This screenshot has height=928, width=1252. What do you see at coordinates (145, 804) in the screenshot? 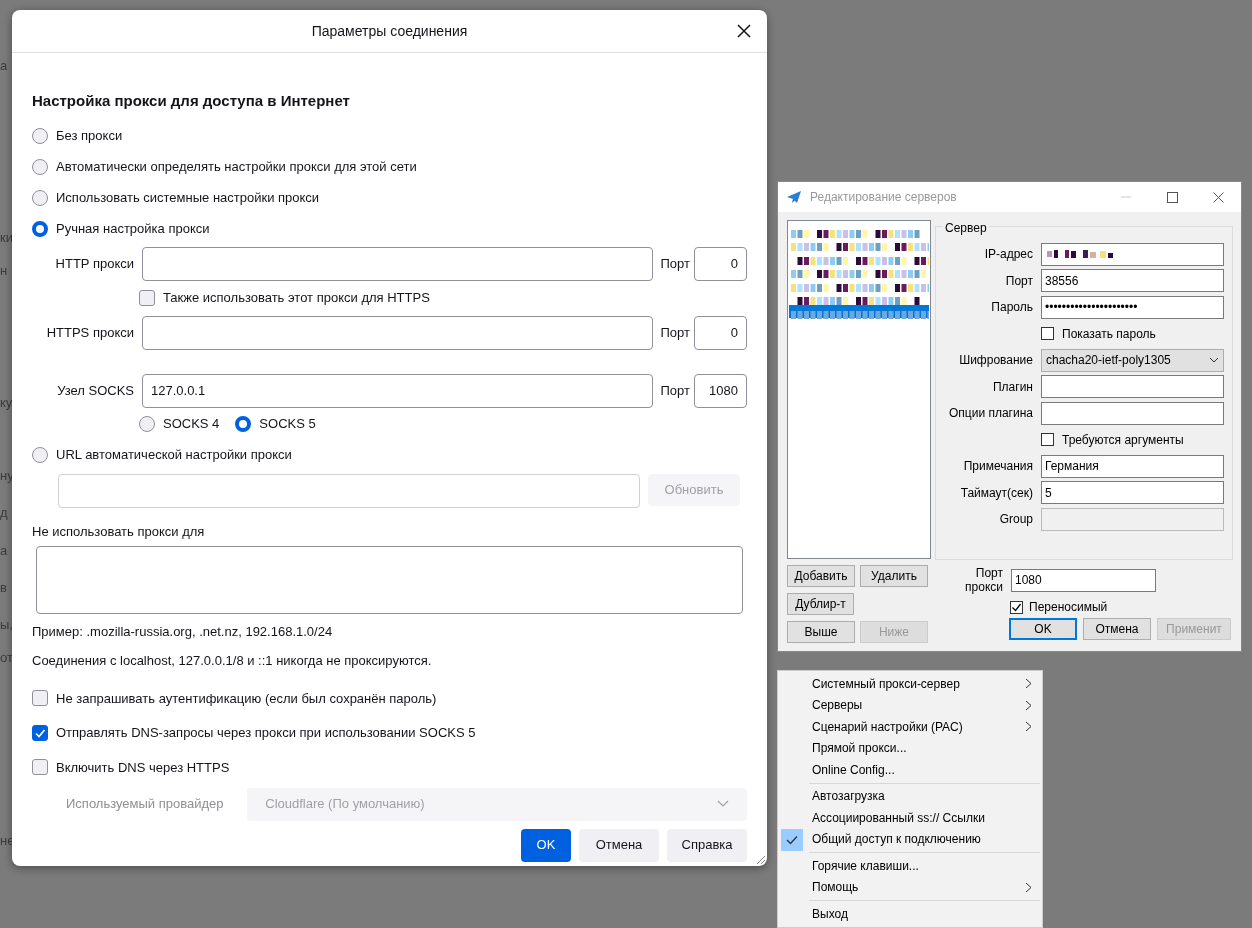
I see `field-label: Используемый провайдер` at bounding box center [145, 804].